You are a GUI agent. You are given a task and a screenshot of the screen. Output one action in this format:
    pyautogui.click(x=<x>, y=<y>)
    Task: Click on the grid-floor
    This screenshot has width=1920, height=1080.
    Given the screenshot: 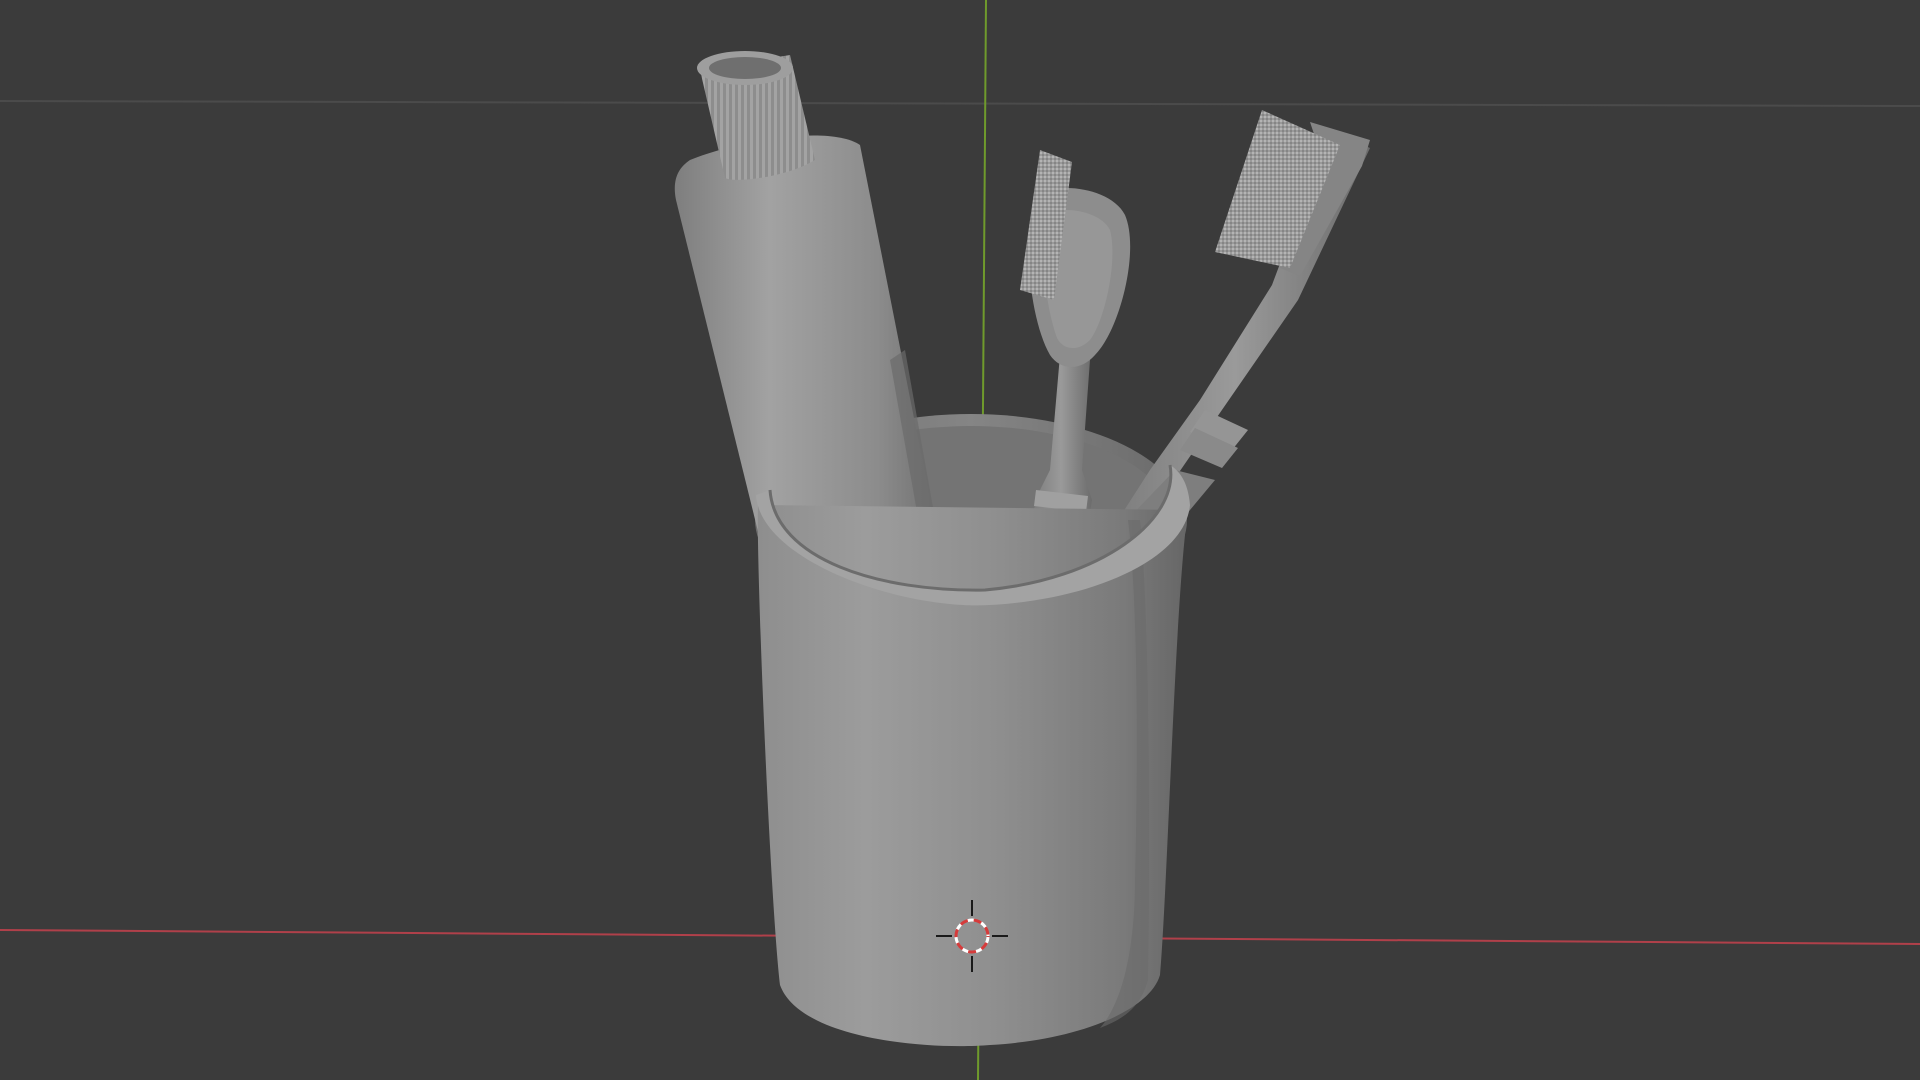 What is the action you would take?
    pyautogui.click(x=960, y=103)
    